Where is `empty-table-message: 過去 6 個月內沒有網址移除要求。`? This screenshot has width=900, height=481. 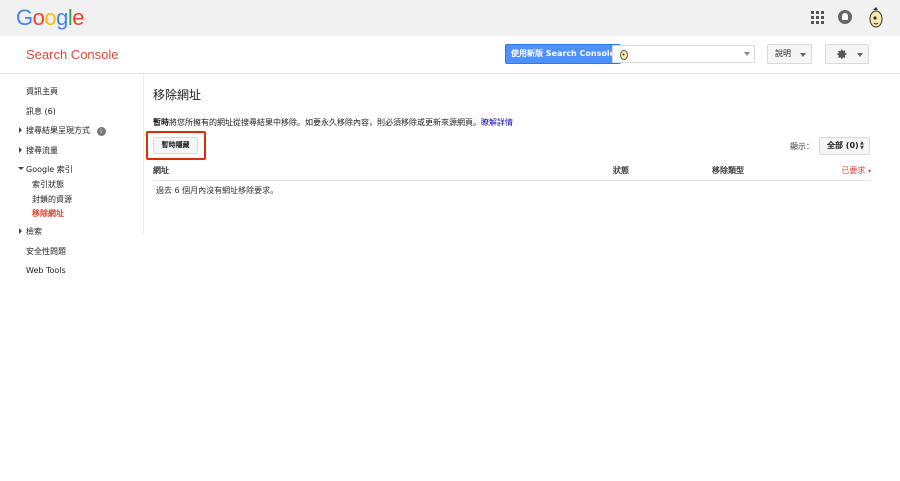 empty-table-message: 過去 6 個月內沒有網址移除要求。 is located at coordinates (217, 190).